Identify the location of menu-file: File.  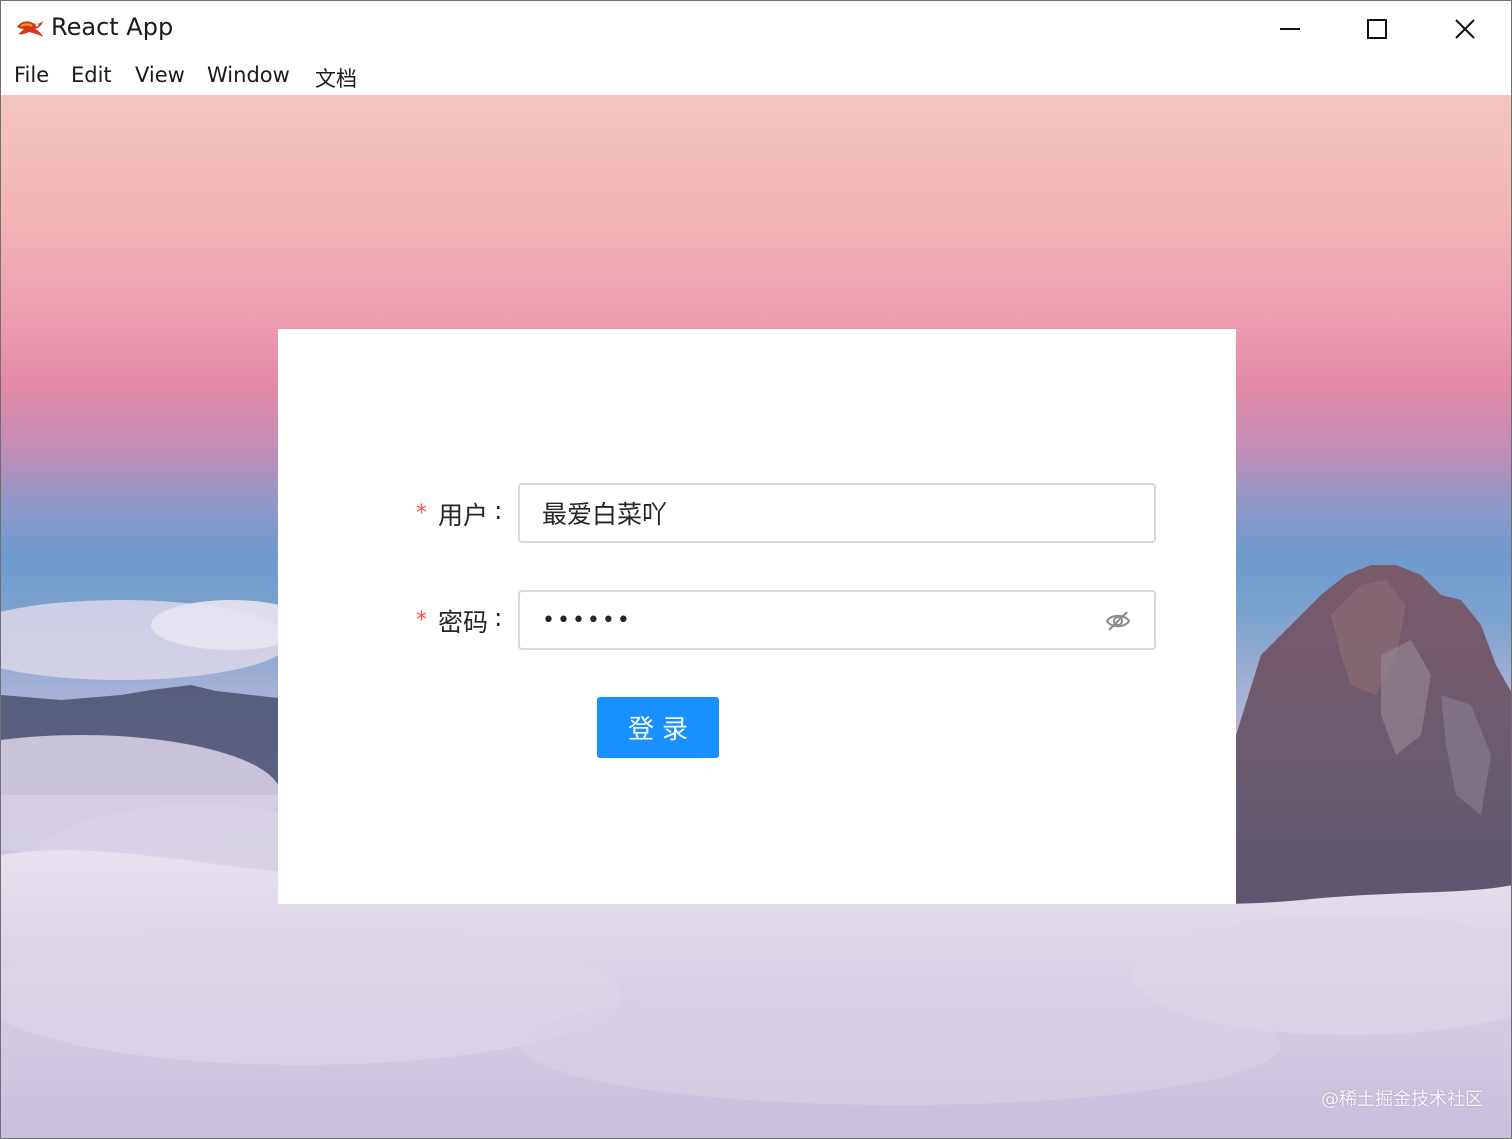
(31, 75).